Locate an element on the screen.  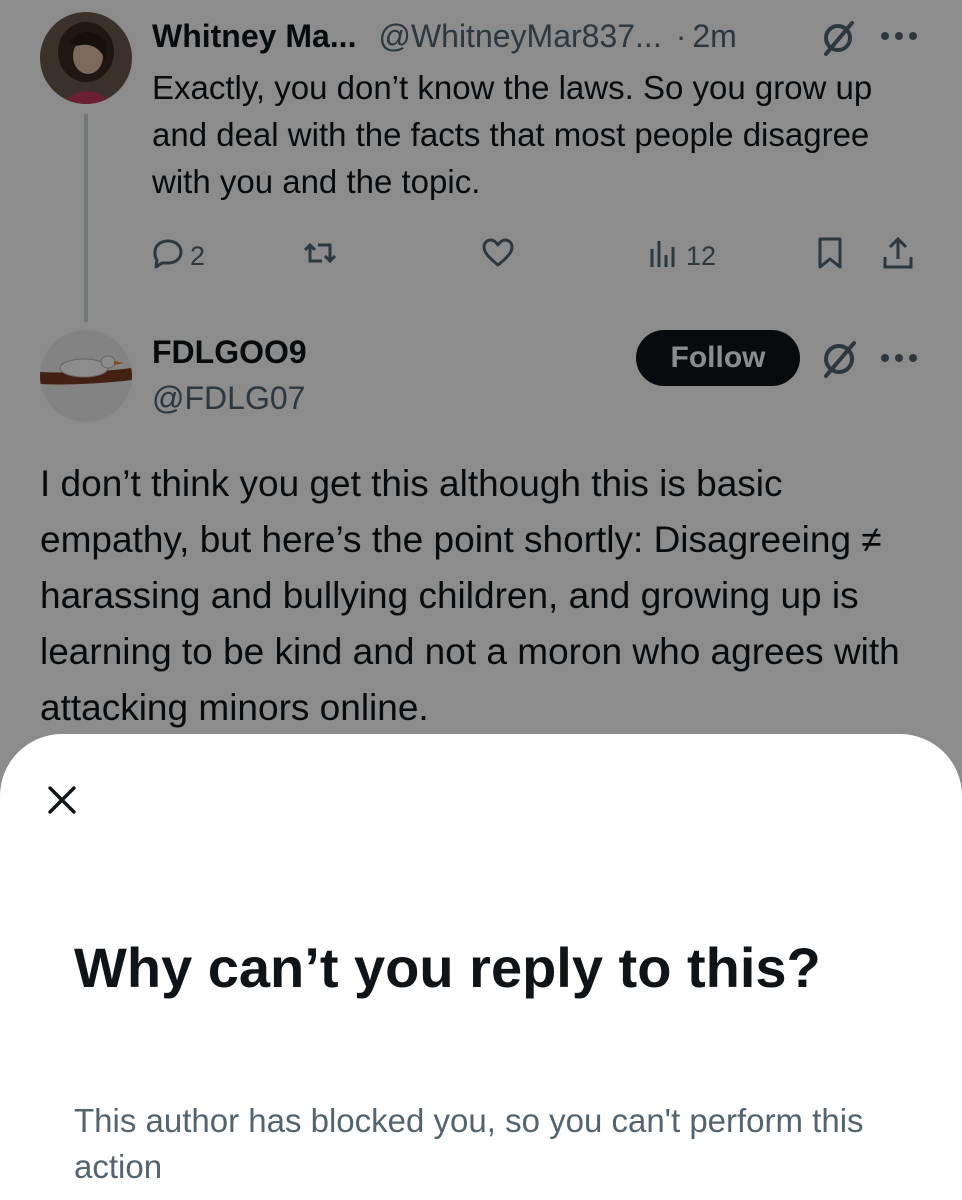
close-button is located at coordinates (62, 800).